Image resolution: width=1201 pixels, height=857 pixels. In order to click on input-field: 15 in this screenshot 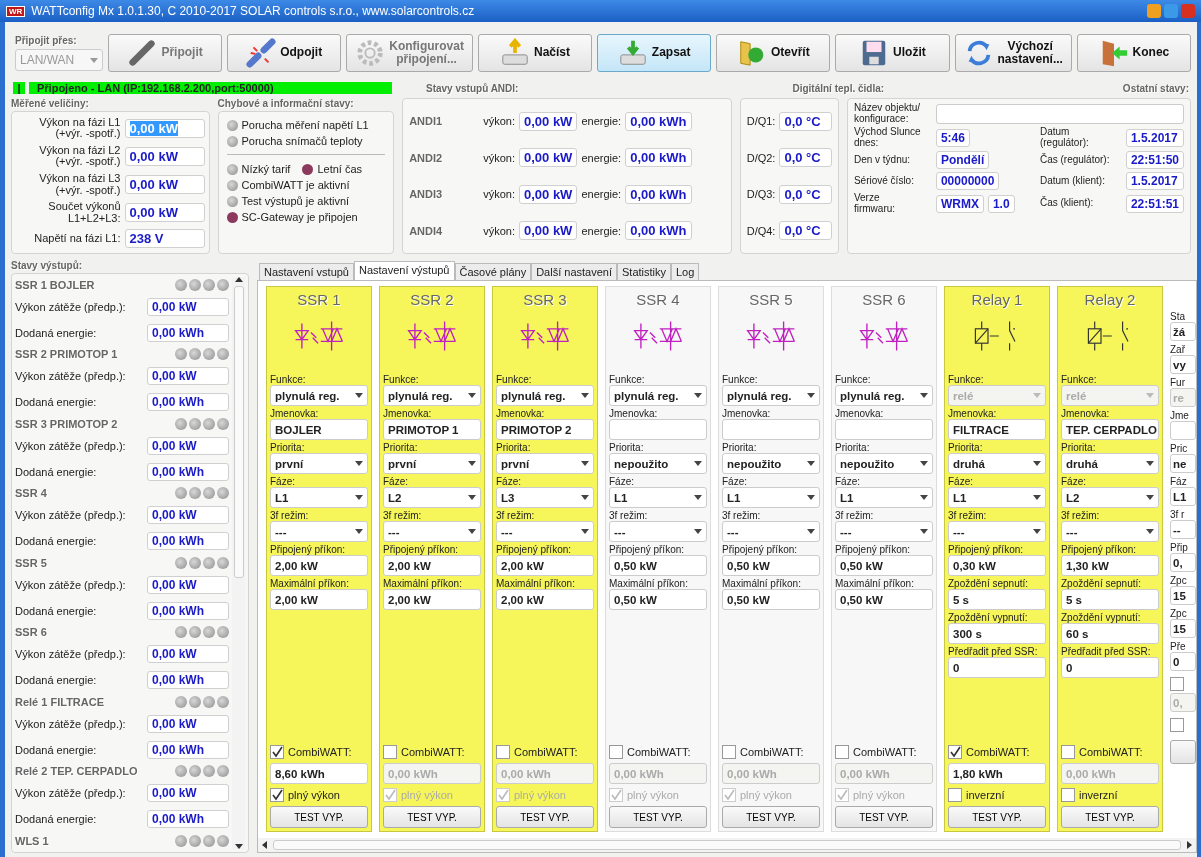, I will do `click(1183, 628)`.